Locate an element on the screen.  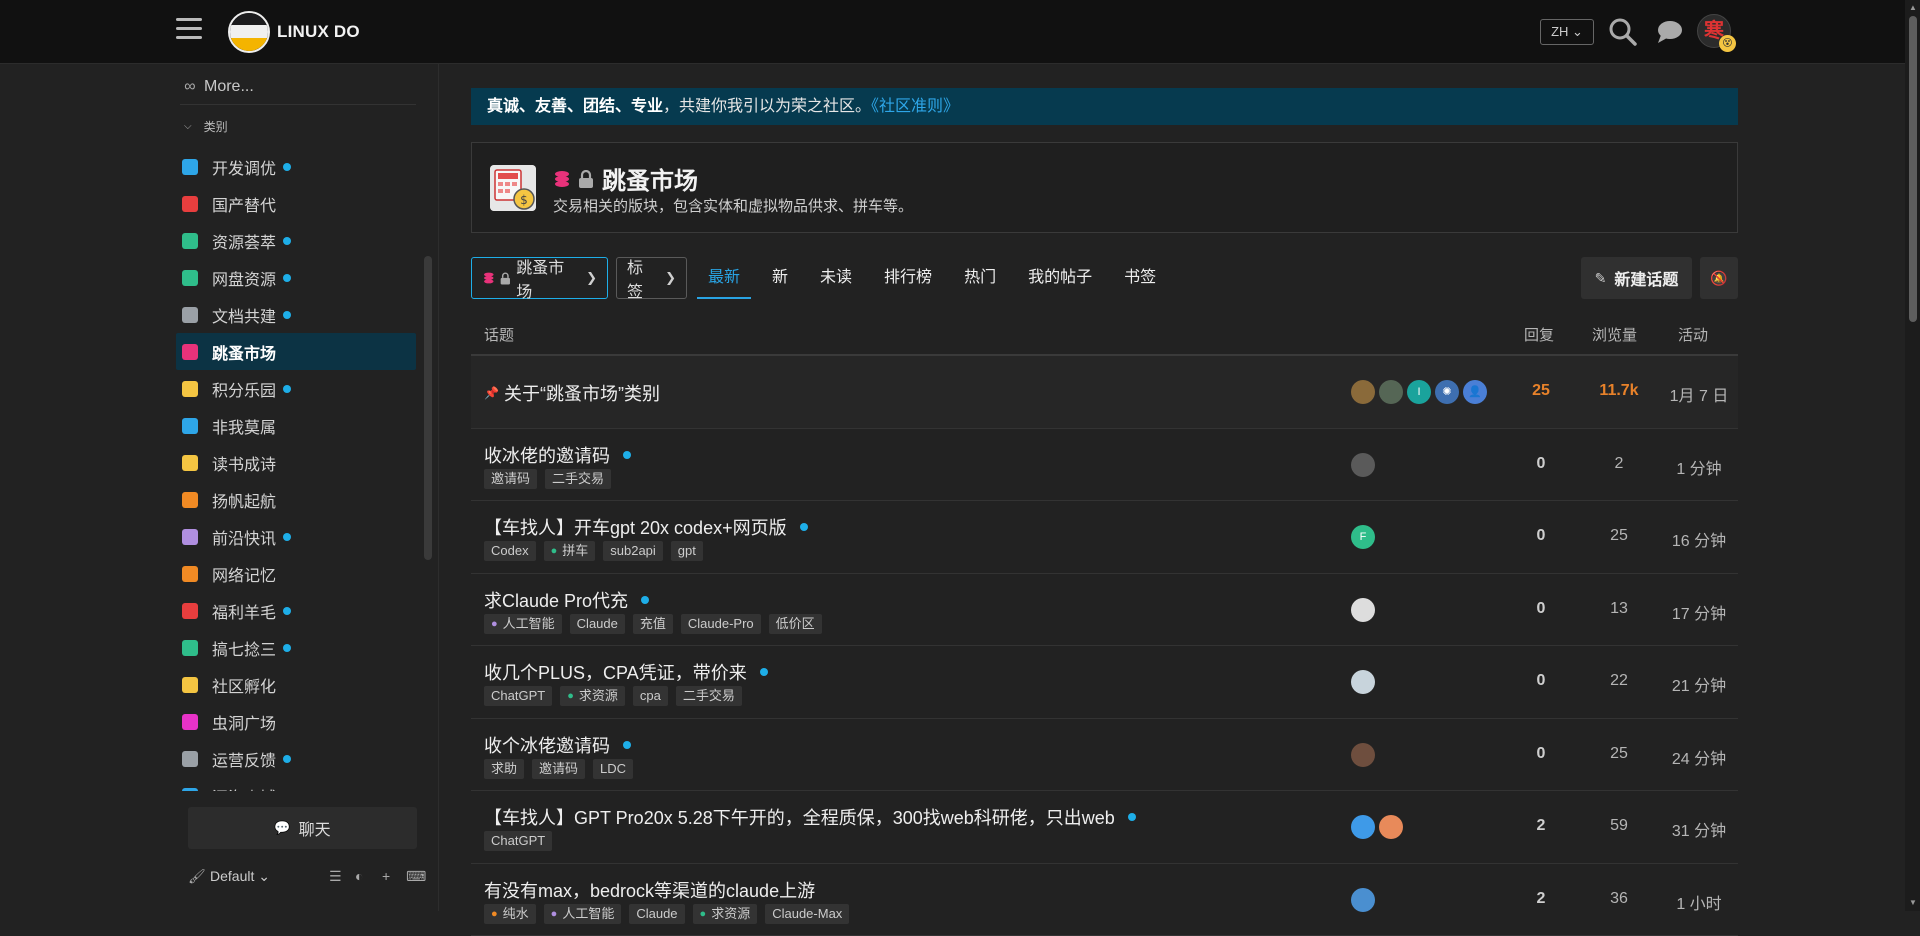
sidebar-categories-header: ⌵ 类别 is located at coordinates (206, 126).